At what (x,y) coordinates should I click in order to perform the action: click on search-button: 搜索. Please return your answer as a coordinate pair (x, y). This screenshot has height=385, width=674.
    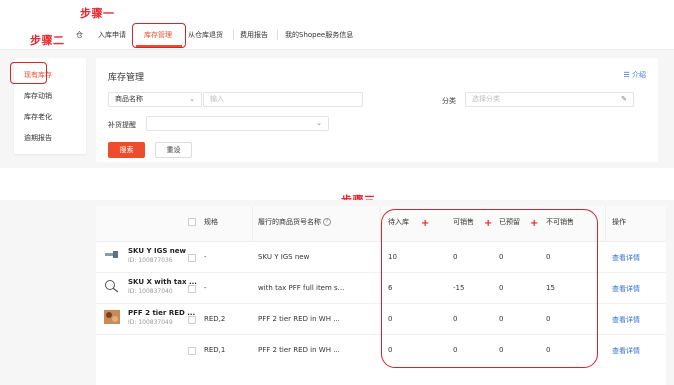
    Looking at the image, I should click on (126, 150).